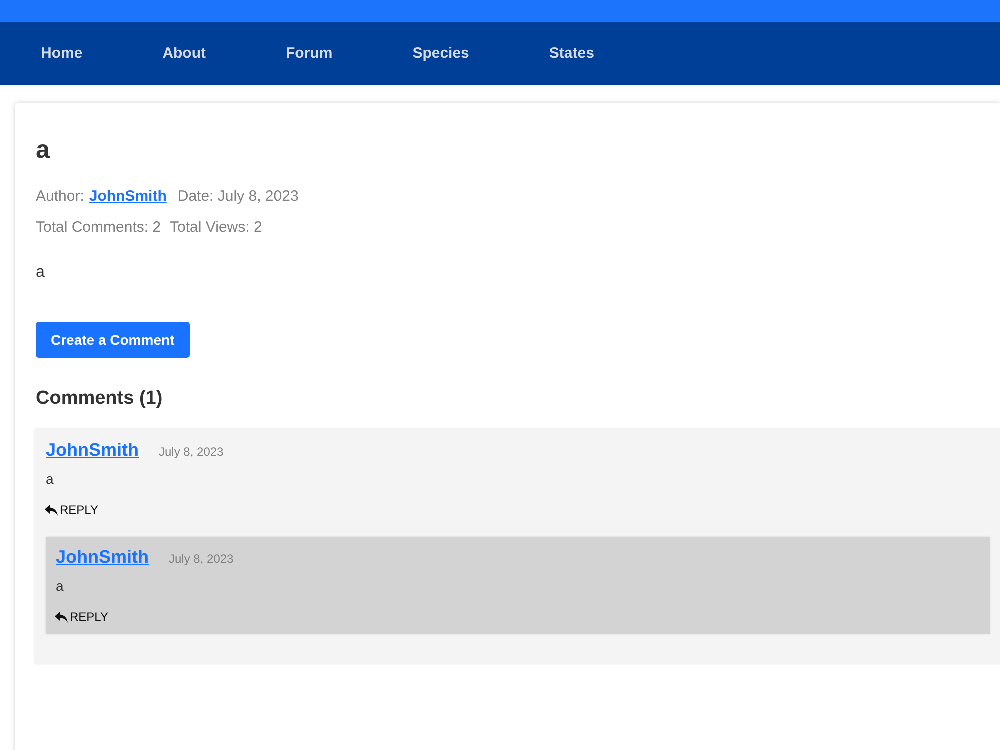 The width and height of the screenshot is (1000, 750). Describe the element at coordinates (216, 228) in the screenshot. I see `post-stat: Total Views: 2` at that location.